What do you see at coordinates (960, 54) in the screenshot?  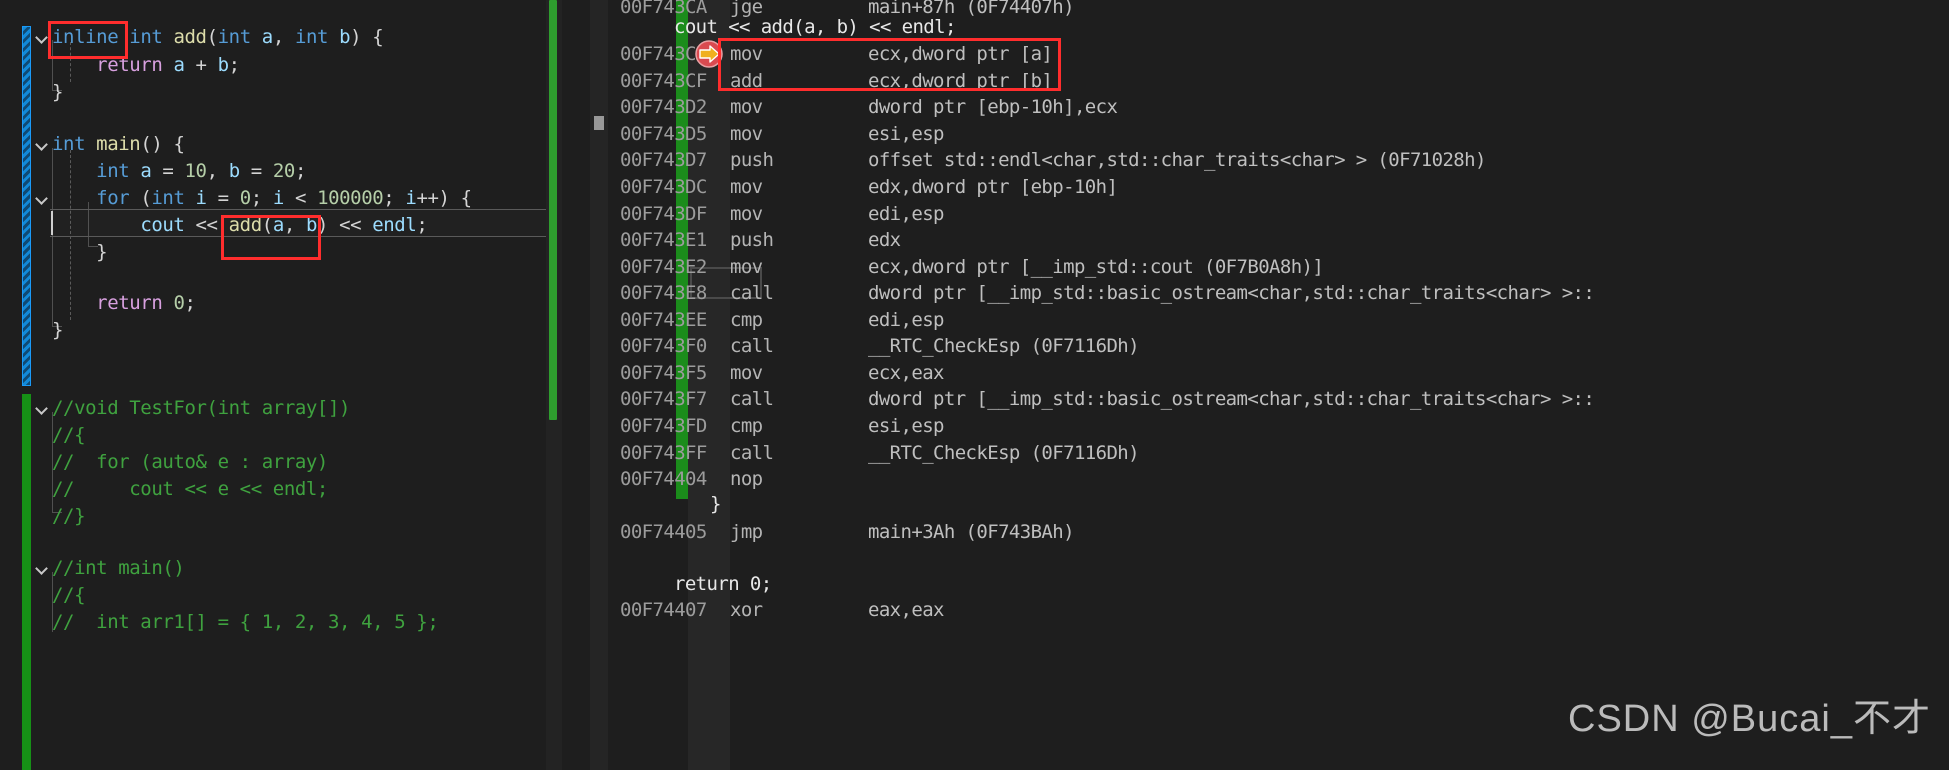 I see `instruction-operands: ecx,dword ptr [a]` at bounding box center [960, 54].